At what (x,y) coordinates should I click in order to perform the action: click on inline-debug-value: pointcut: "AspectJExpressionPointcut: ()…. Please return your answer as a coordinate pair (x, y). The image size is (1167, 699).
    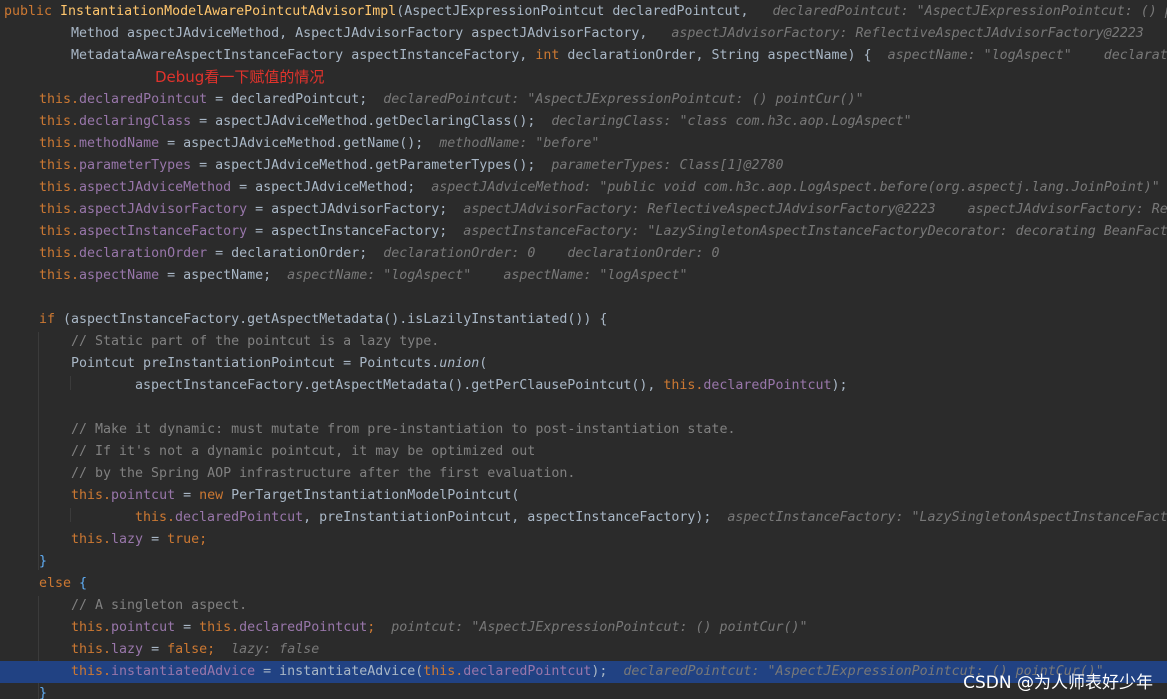
    Looking at the image, I should click on (591, 627).